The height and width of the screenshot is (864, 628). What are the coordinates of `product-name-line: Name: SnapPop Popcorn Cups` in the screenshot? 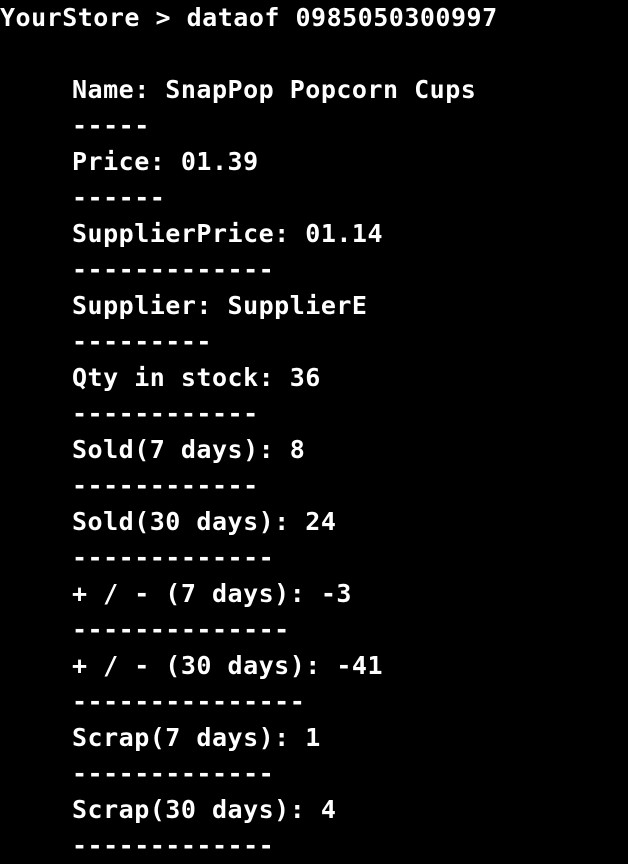 It's located at (274, 89).